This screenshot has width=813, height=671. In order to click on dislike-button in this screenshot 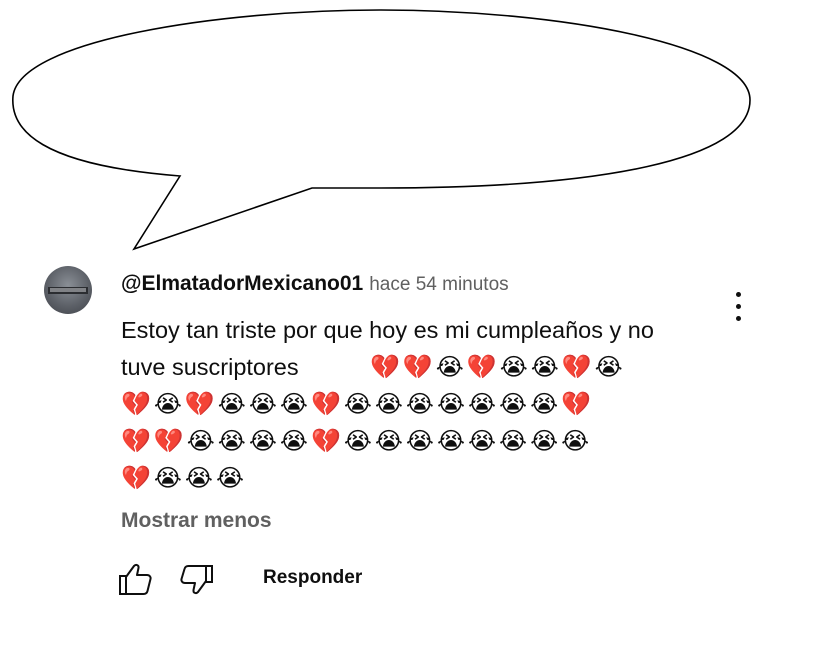, I will do `click(198, 580)`.